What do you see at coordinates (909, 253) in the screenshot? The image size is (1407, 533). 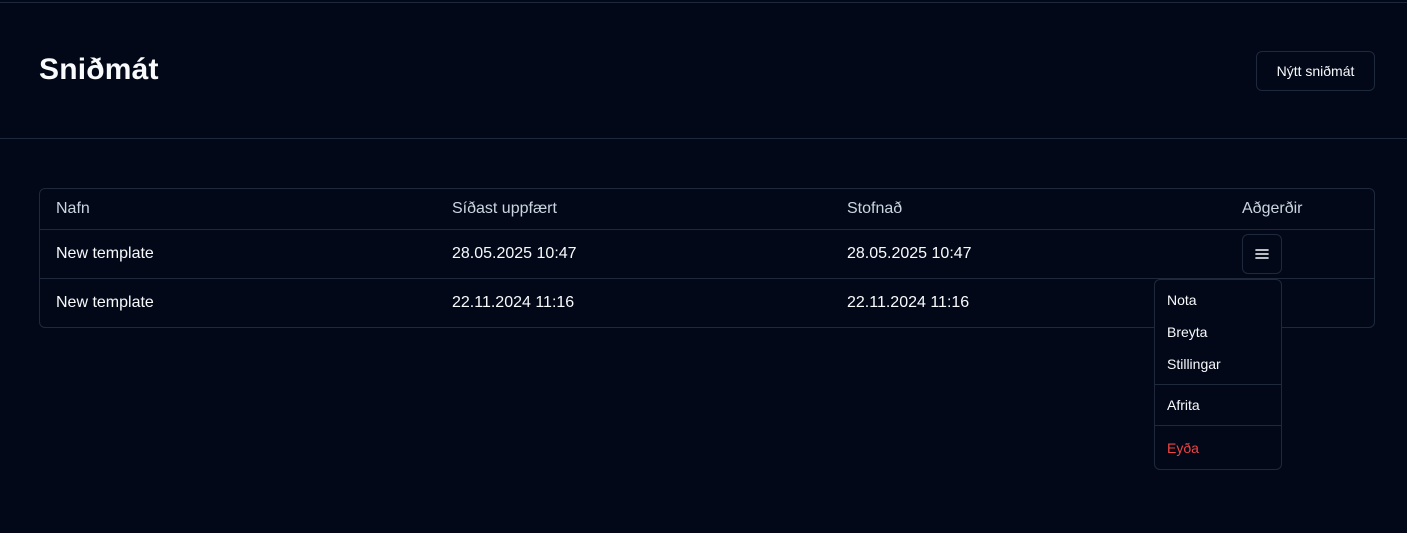 I see `created-date: 28.05.2025 10:47` at bounding box center [909, 253].